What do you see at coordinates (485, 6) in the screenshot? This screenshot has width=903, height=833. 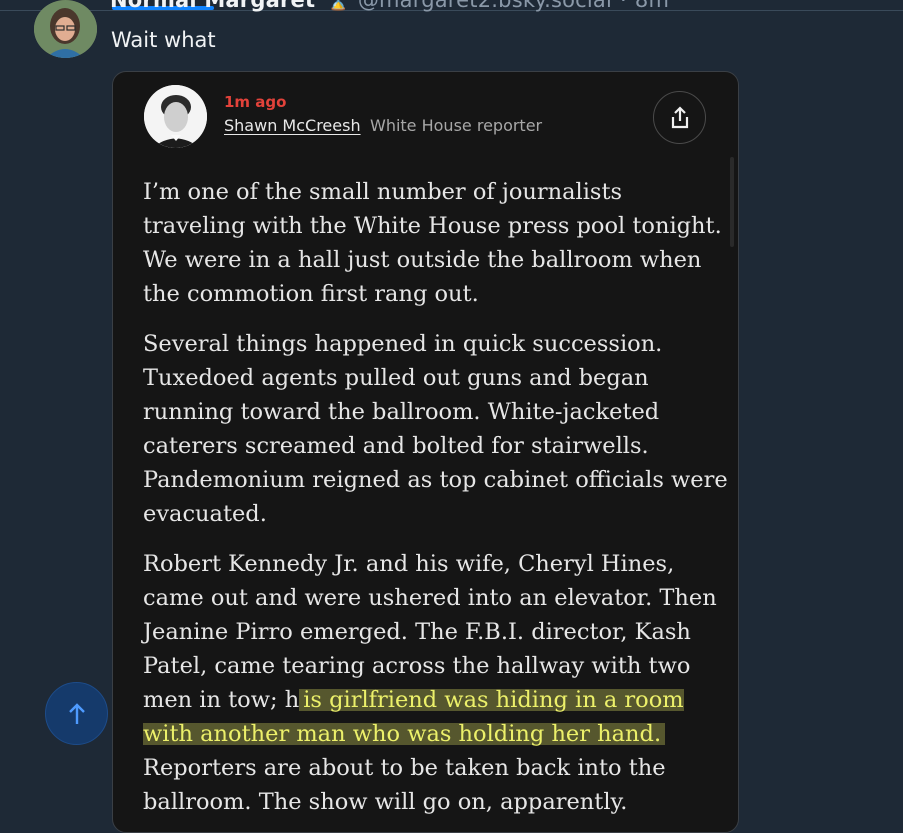 I see `author-handle: @margaret2.bsky.social` at bounding box center [485, 6].